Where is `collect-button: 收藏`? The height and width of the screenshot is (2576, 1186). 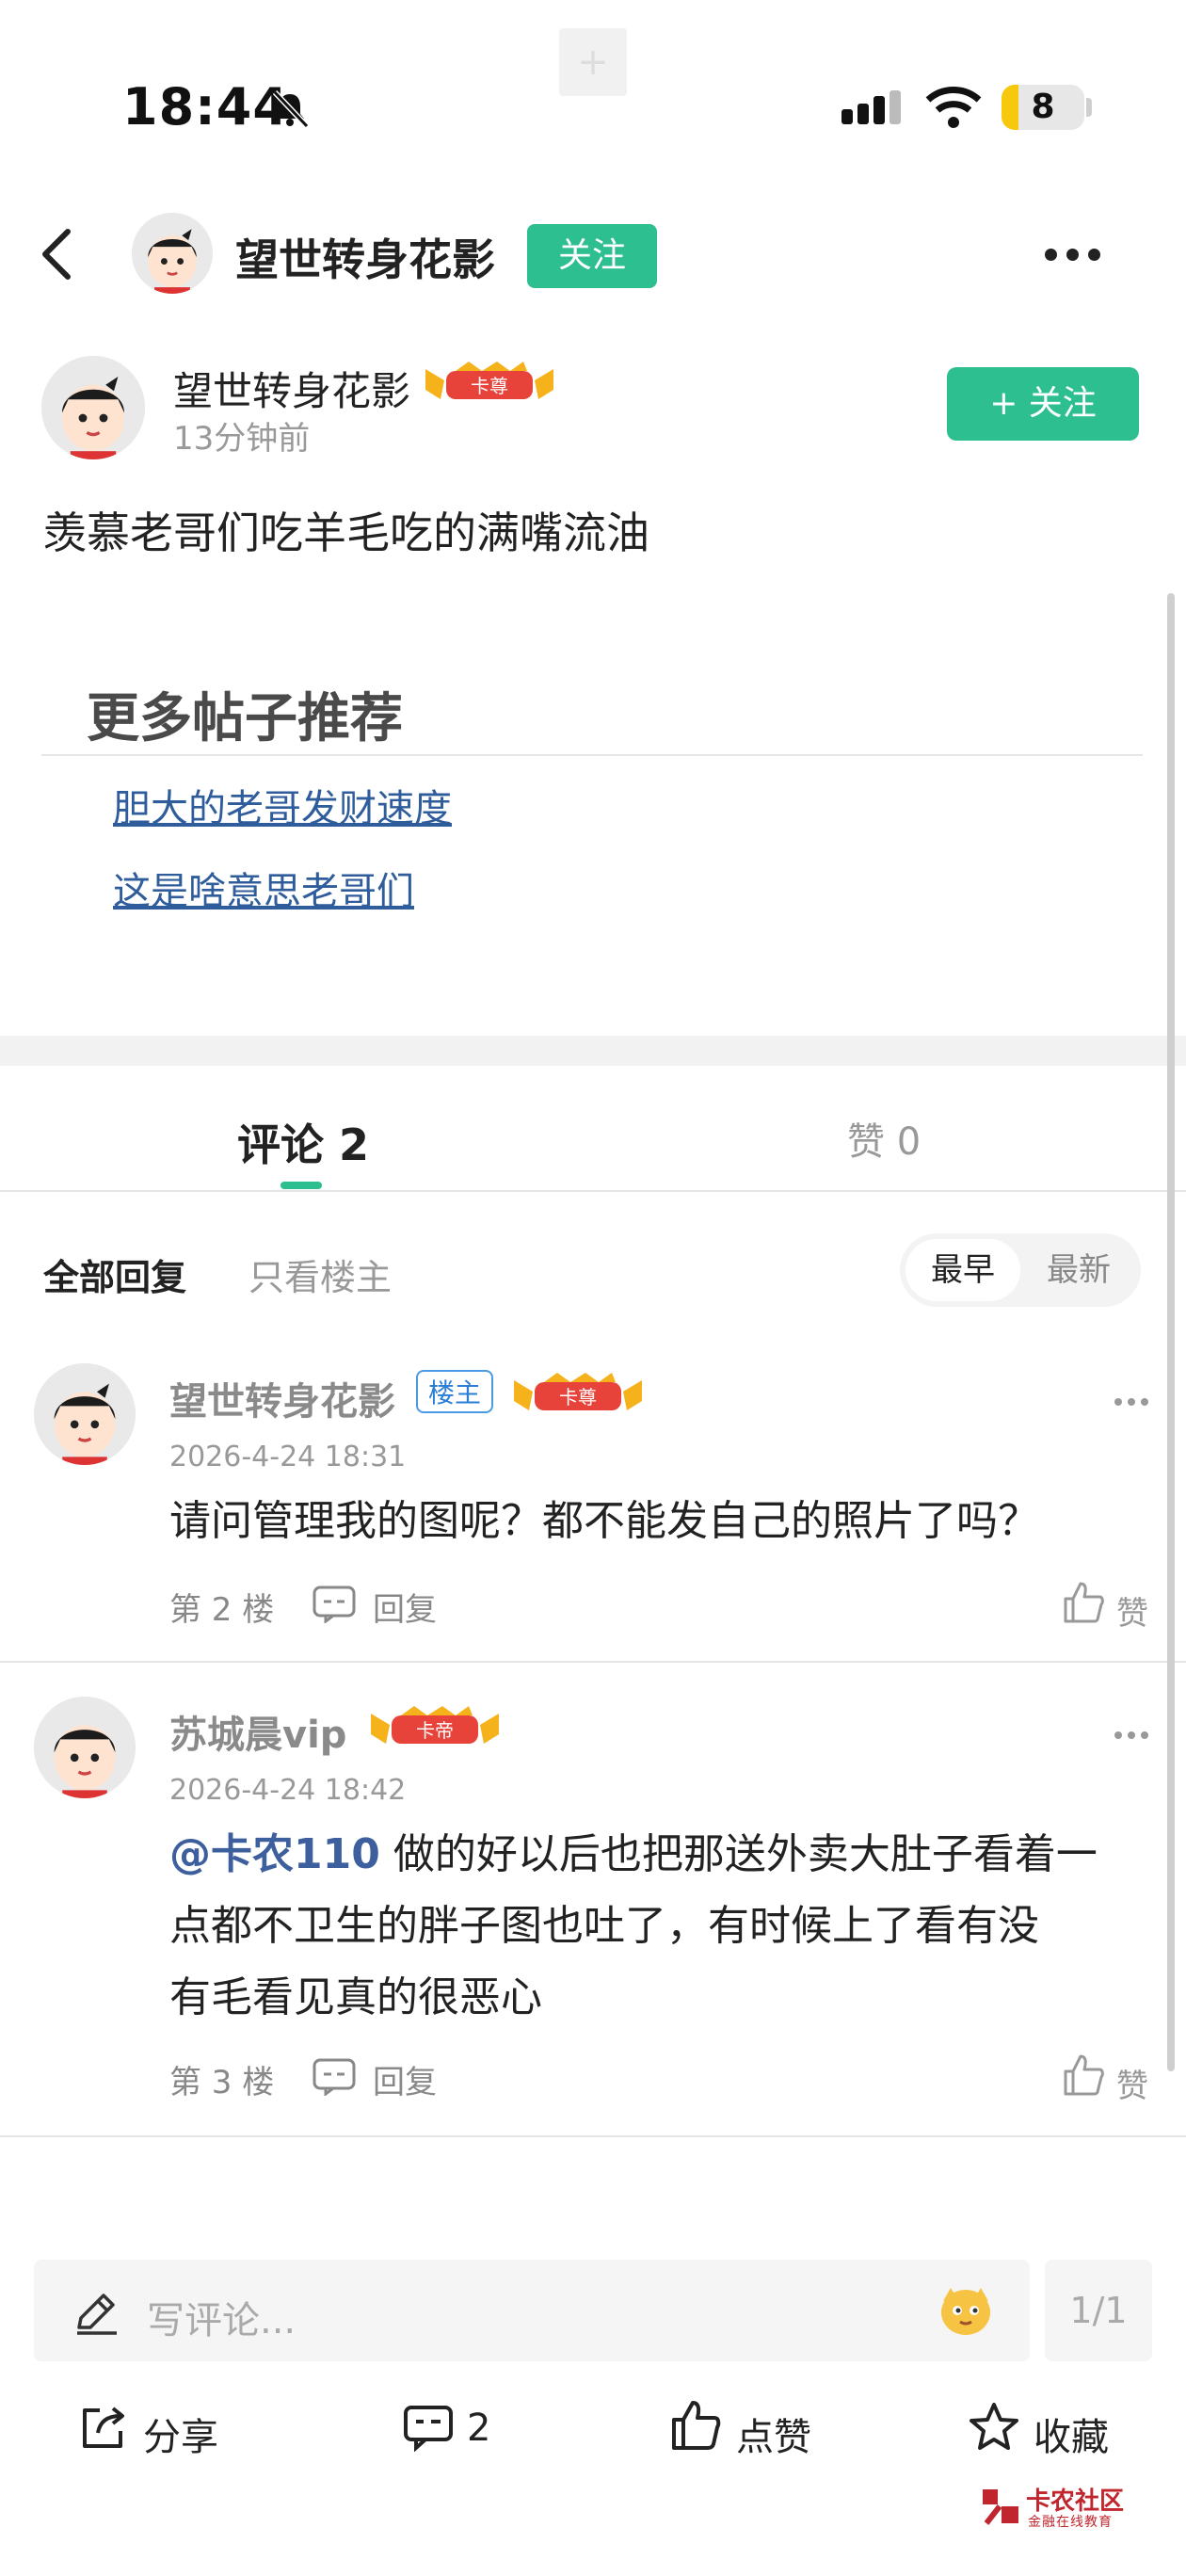
collect-button: 收藏 is located at coordinates (1071, 2434).